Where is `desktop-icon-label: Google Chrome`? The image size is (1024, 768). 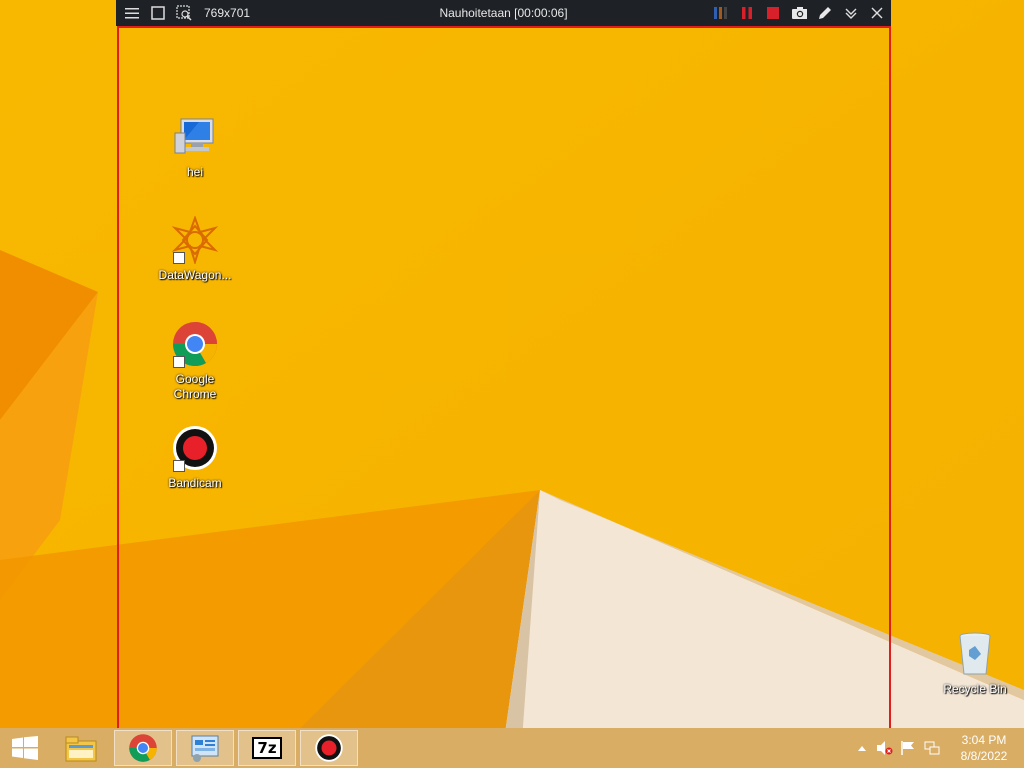
desktop-icon-label: Google Chrome is located at coordinates (195, 386).